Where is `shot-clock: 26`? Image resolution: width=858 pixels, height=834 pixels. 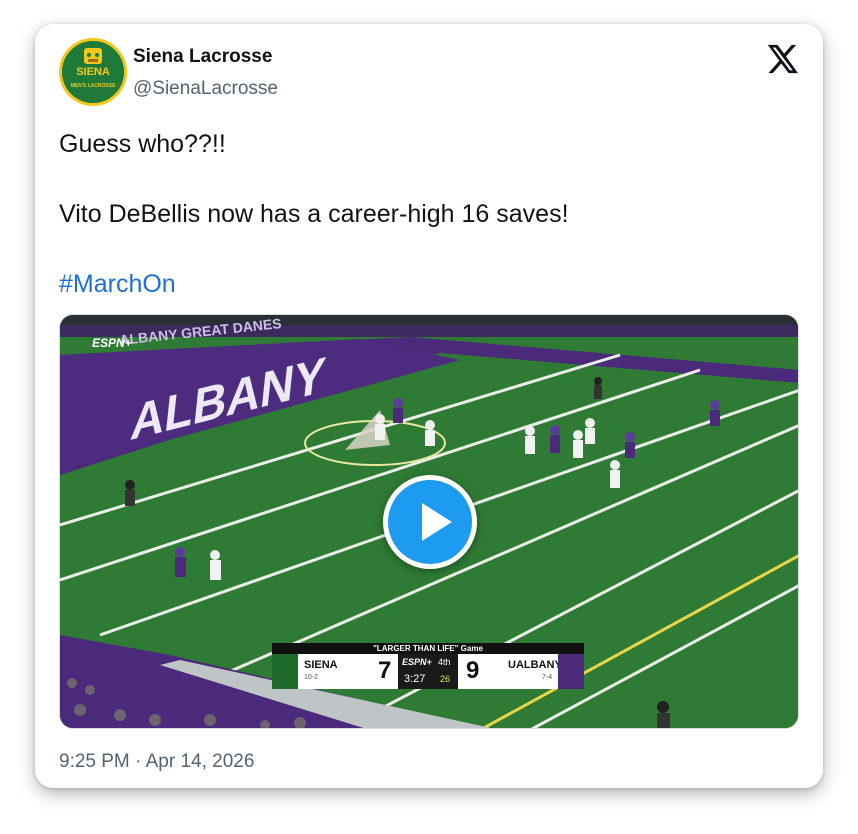
shot-clock: 26 is located at coordinates (445, 679).